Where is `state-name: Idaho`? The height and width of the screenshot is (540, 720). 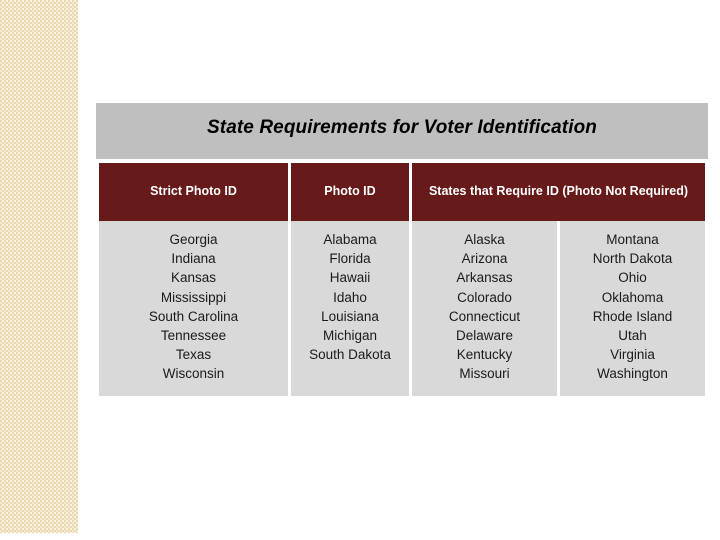 state-name: Idaho is located at coordinates (350, 297).